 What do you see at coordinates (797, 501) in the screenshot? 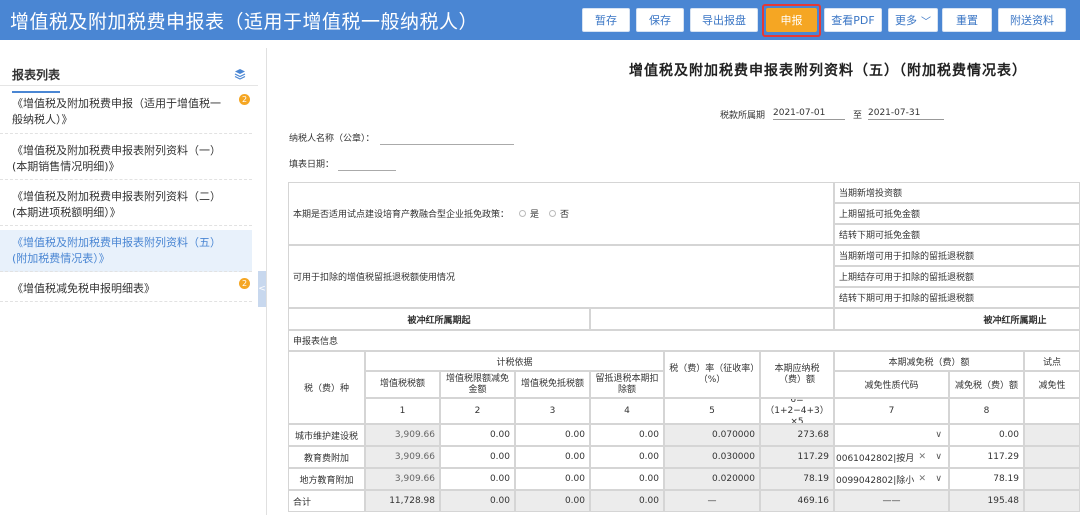
I see `total-payable: 469.16` at bounding box center [797, 501].